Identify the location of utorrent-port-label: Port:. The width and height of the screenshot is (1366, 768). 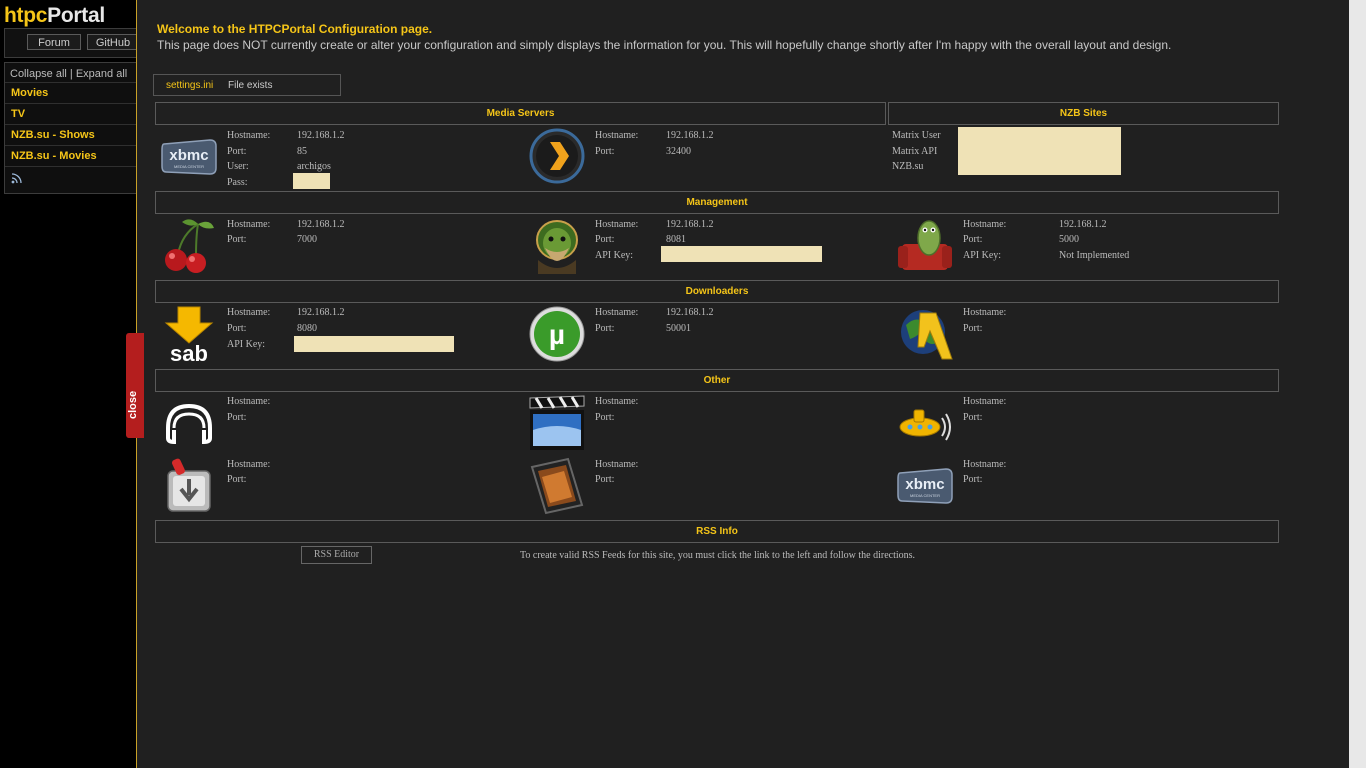
(605, 328).